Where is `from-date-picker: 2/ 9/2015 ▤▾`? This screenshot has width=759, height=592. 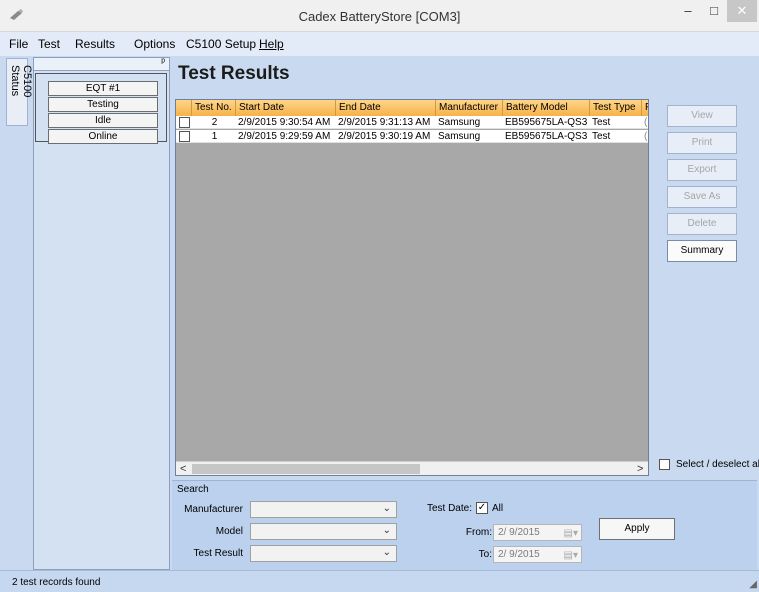
from-date-picker: 2/ 9/2015 ▤▾ is located at coordinates (537, 532).